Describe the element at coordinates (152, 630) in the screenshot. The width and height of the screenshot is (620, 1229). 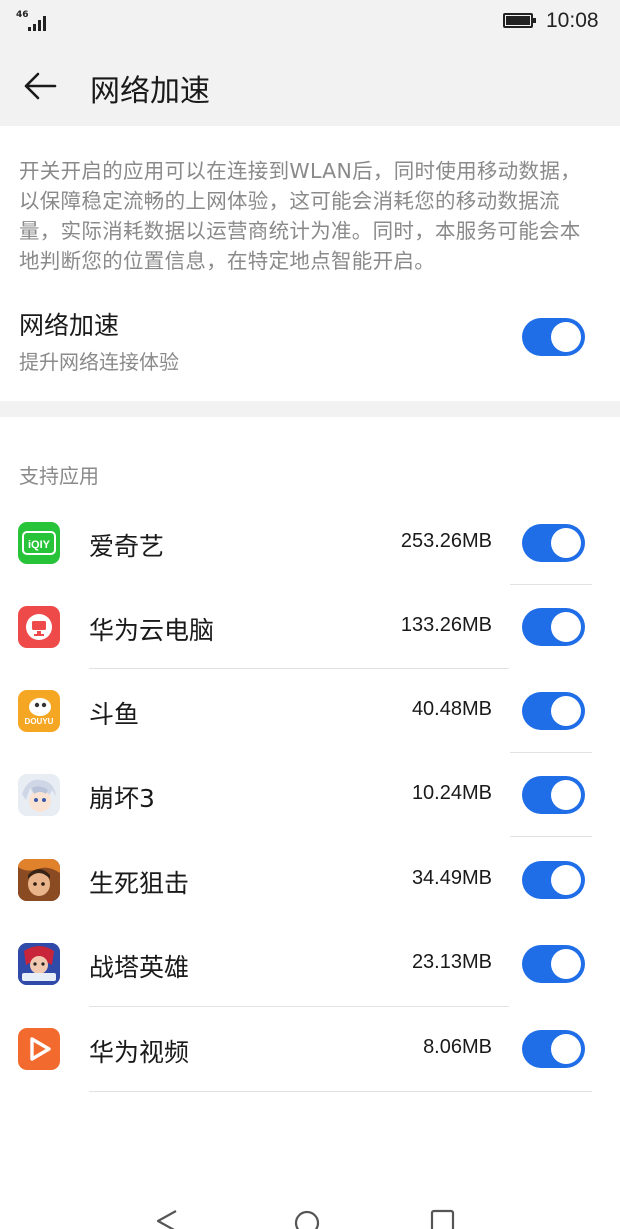
I see `app-name: 华为云电脑` at that location.